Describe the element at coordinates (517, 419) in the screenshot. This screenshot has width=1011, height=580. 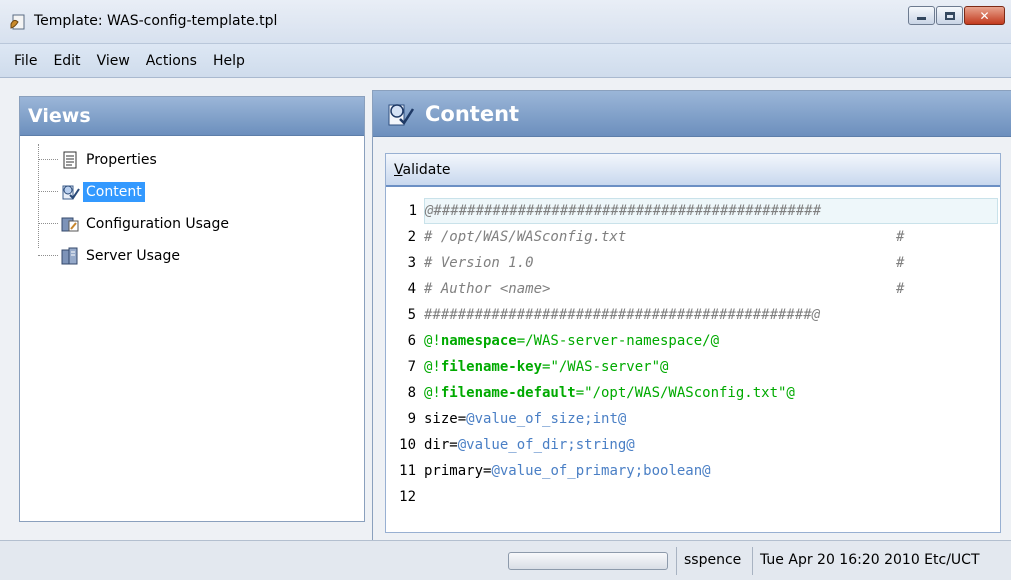
I see `code-line: 9 size=@value_of_size;int@` at that location.